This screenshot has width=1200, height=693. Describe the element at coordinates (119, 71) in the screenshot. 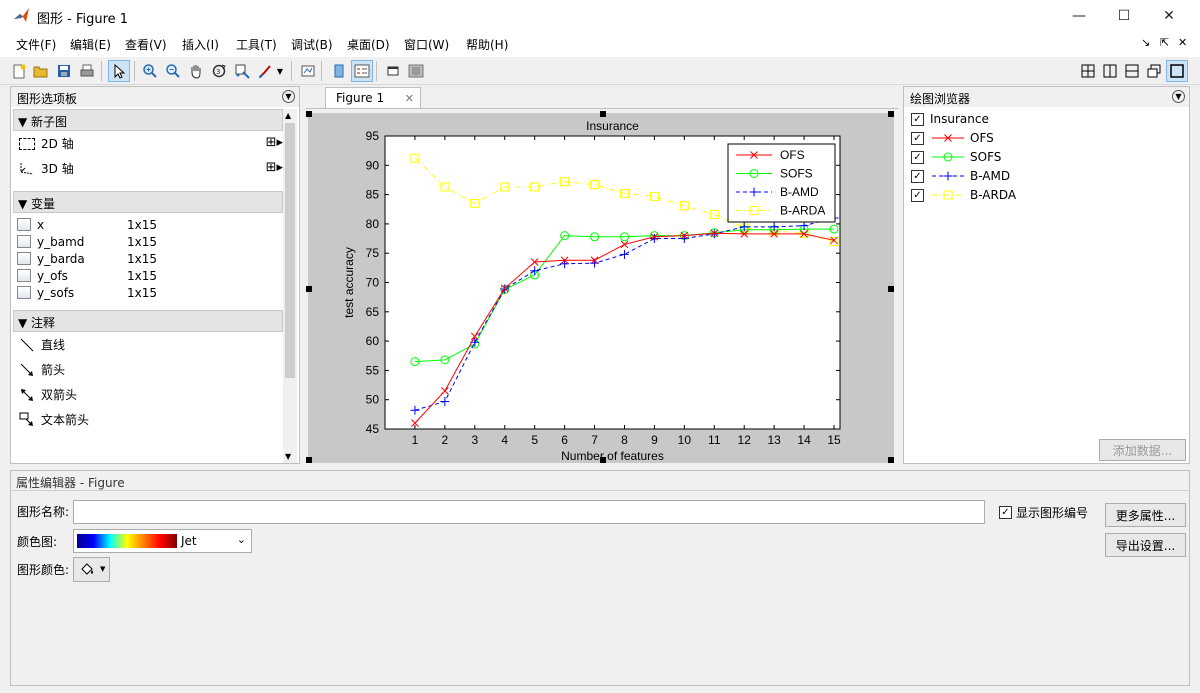

I see `edit-plot-pointer-icon` at that location.